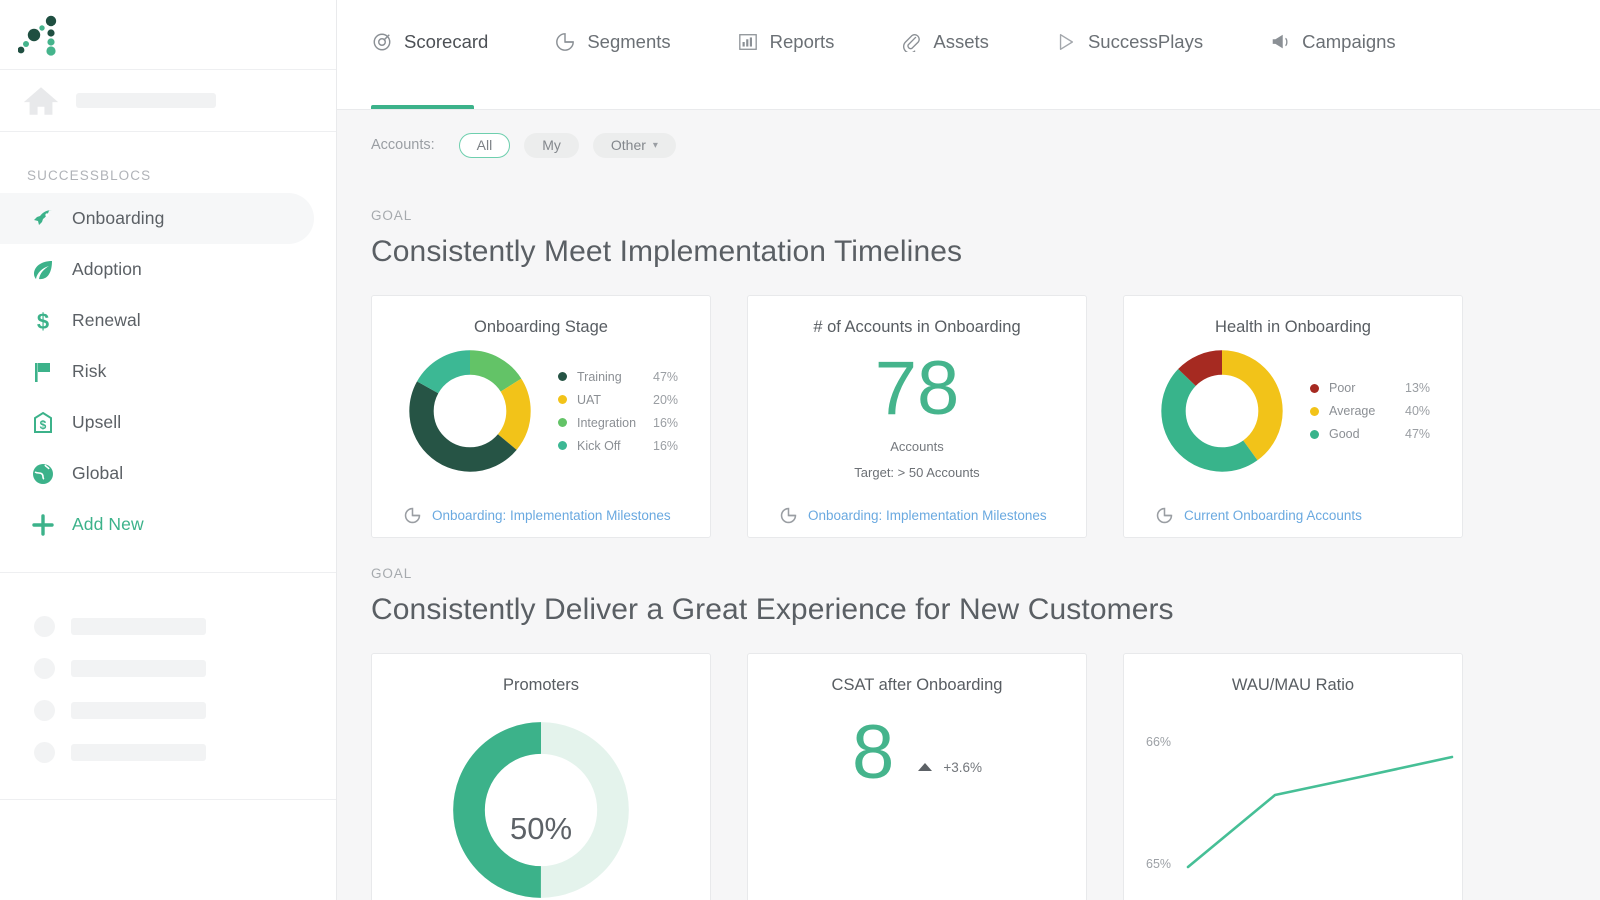  Describe the element at coordinates (599, 445) in the screenshot. I see `legend-label: Kick Off` at that location.